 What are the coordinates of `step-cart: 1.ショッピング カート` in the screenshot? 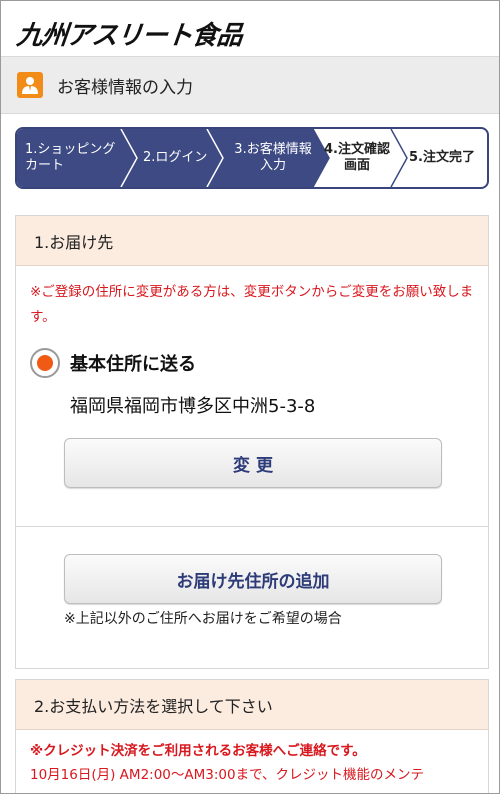 It's located at (70, 158).